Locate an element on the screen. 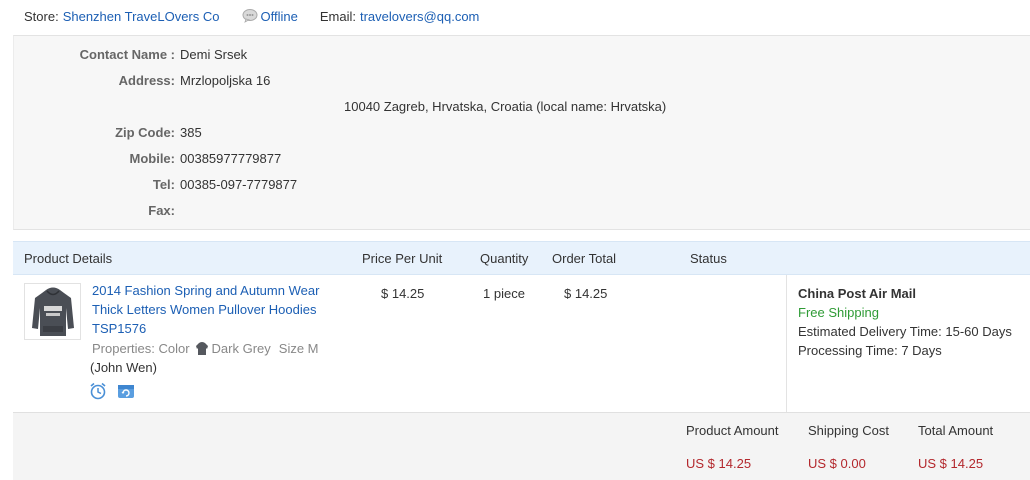 The height and width of the screenshot is (480, 1030). free-shipping-label: Free Shipping is located at coordinates (838, 312).